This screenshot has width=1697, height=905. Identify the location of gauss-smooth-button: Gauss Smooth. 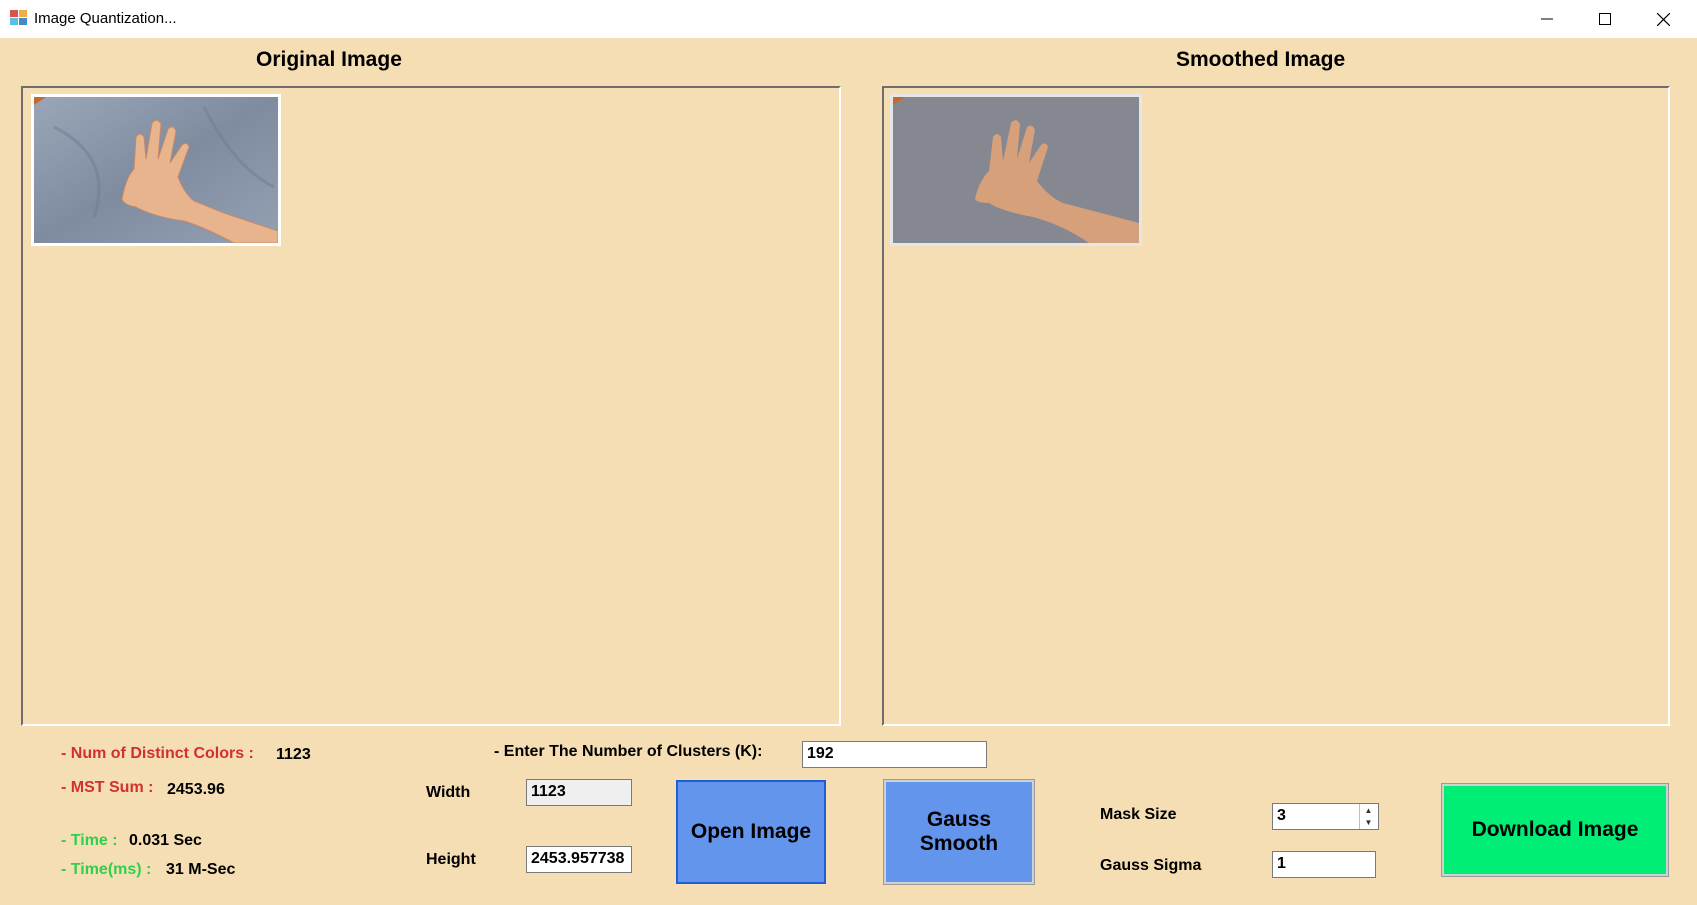
(959, 832).